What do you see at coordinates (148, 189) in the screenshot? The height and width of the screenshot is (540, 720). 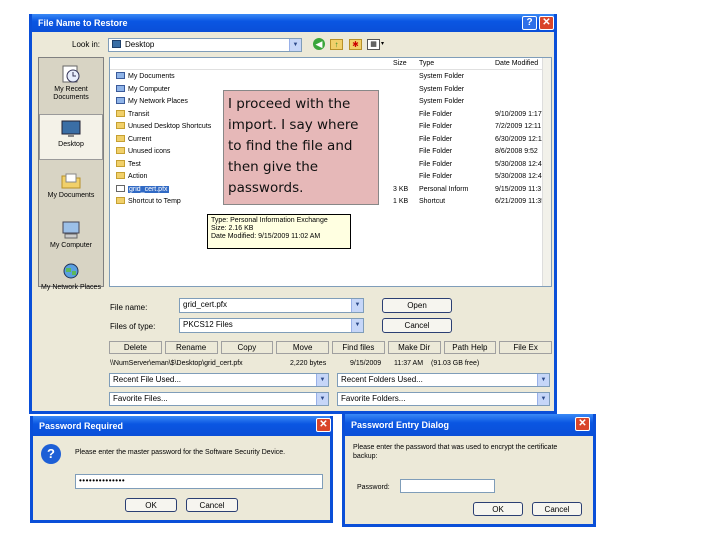 I see `file-name: grid_cert.pfx` at bounding box center [148, 189].